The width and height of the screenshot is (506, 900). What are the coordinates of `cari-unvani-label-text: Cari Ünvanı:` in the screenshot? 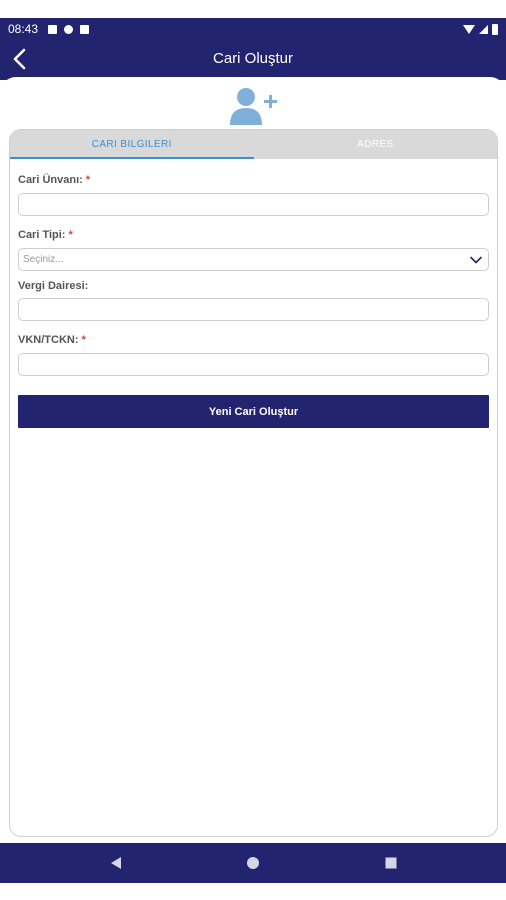 It's located at (50, 180).